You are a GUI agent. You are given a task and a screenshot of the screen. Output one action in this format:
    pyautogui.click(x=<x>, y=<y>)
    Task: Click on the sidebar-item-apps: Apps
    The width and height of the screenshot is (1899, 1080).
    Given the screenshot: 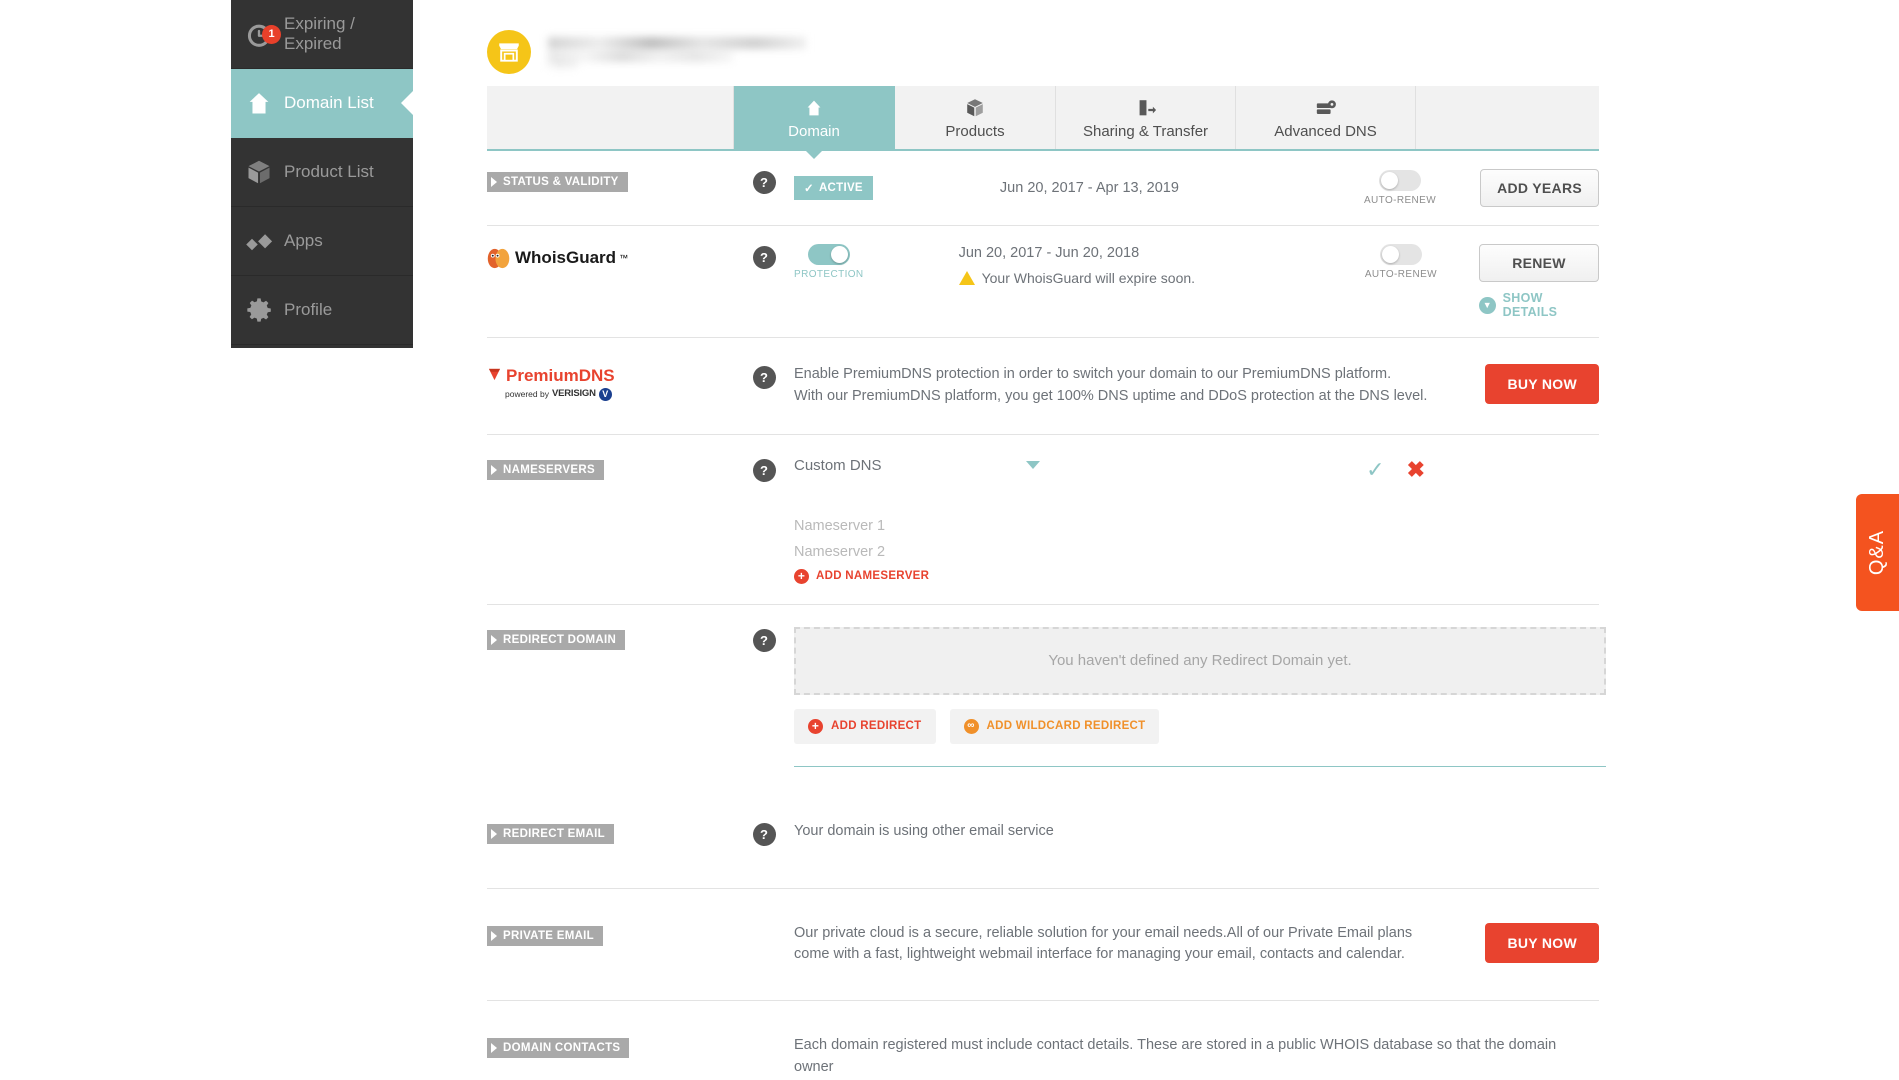 What is the action you would take?
    pyautogui.click(x=322, y=241)
    